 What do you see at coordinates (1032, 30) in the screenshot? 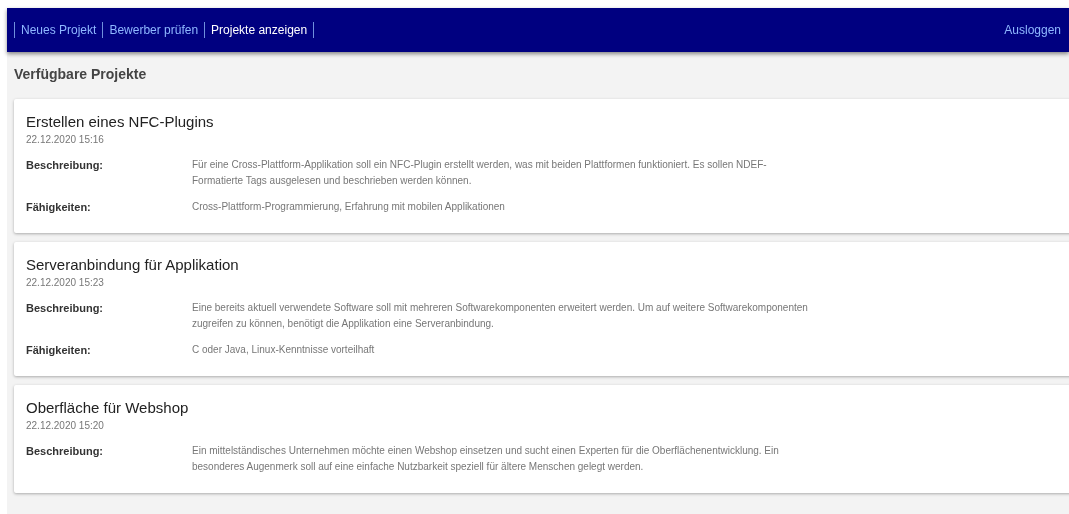
I see `logout-link: Ausloggen` at bounding box center [1032, 30].